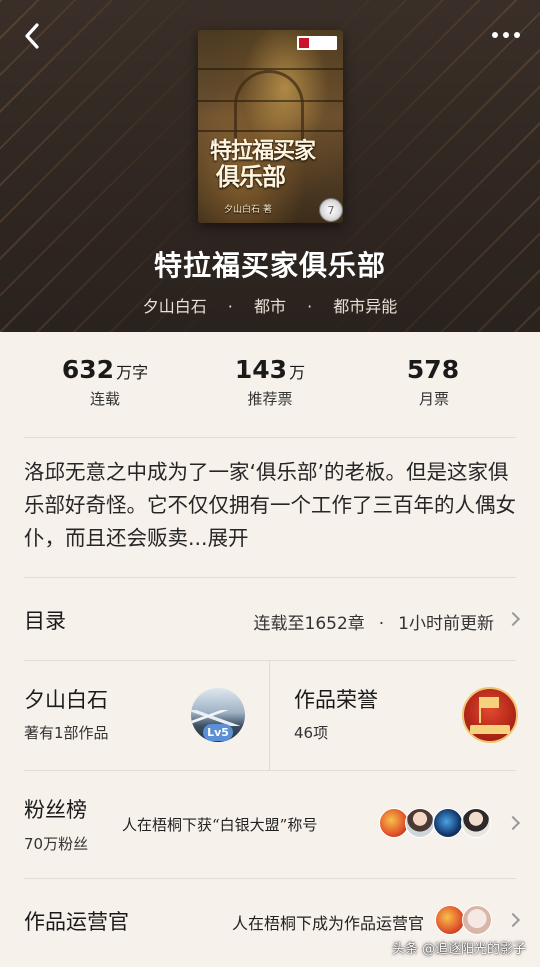 Image resolution: width=540 pixels, height=967 pixels. Describe the element at coordinates (228, 538) in the screenshot. I see `expand-link: 展开` at that location.